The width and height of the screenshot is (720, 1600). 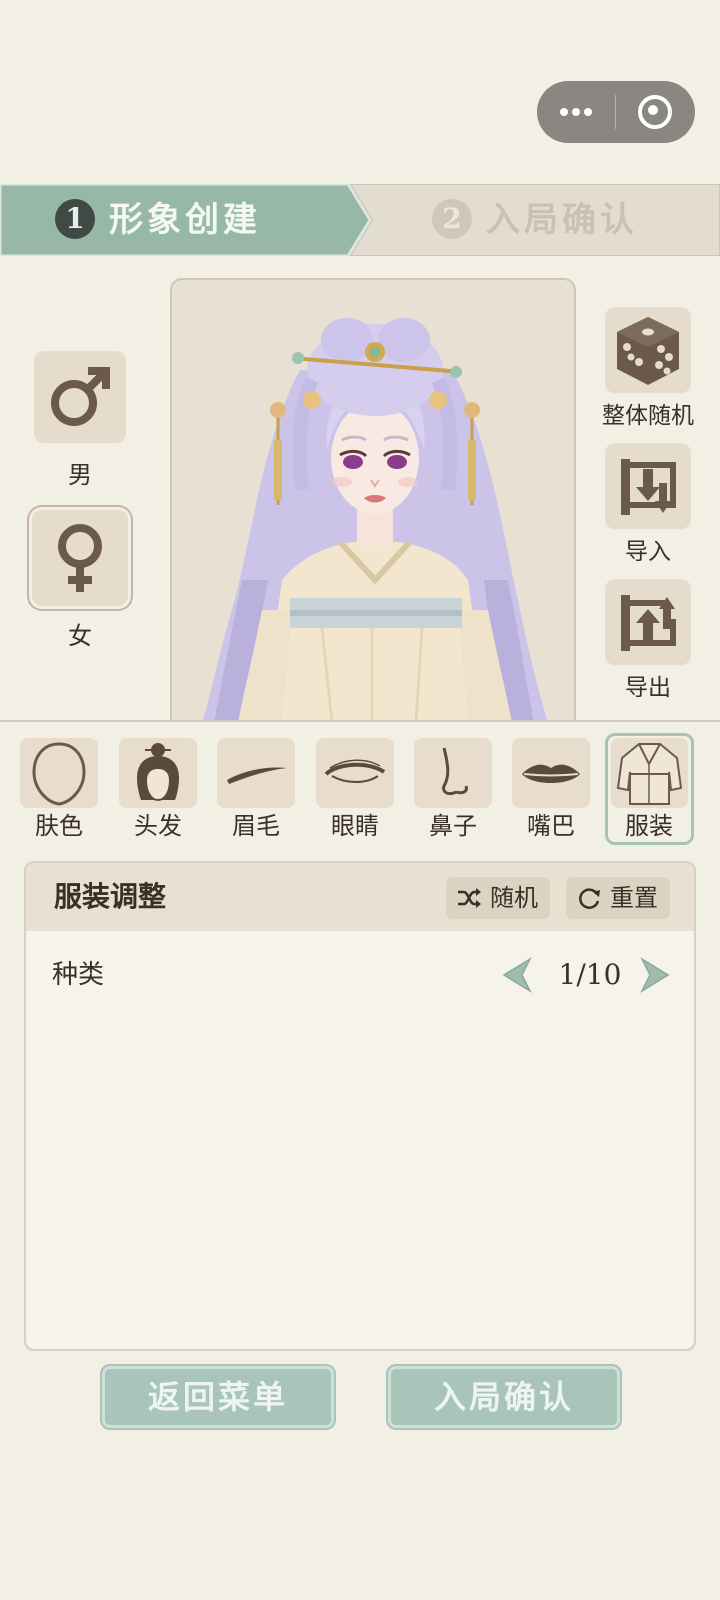 I want to click on step-1-number: 1, so click(x=75, y=219).